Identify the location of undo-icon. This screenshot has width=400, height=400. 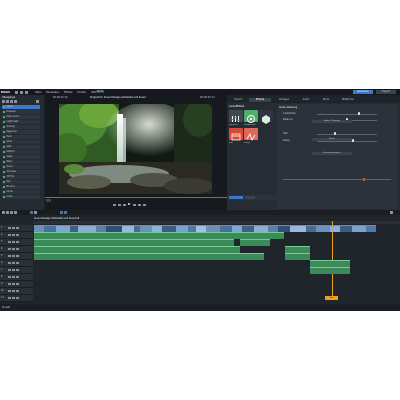
(26, 92).